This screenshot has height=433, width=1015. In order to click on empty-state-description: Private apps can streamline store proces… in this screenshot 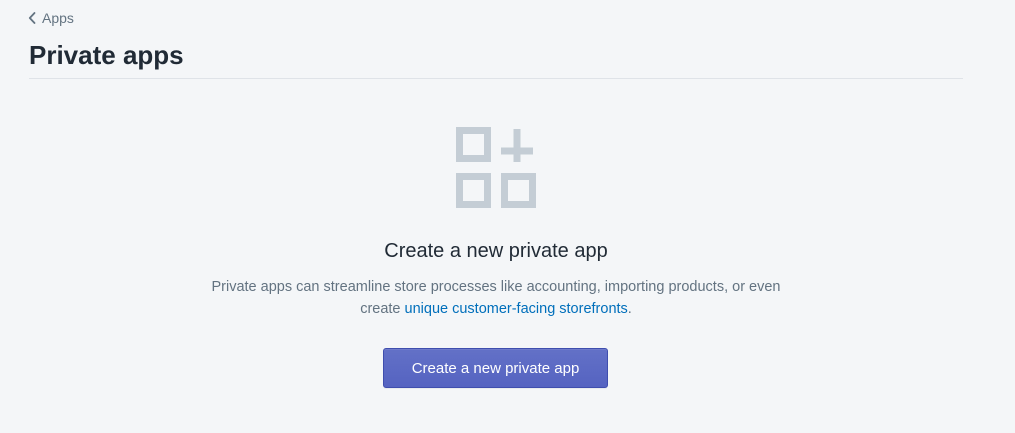, I will do `click(496, 298)`.